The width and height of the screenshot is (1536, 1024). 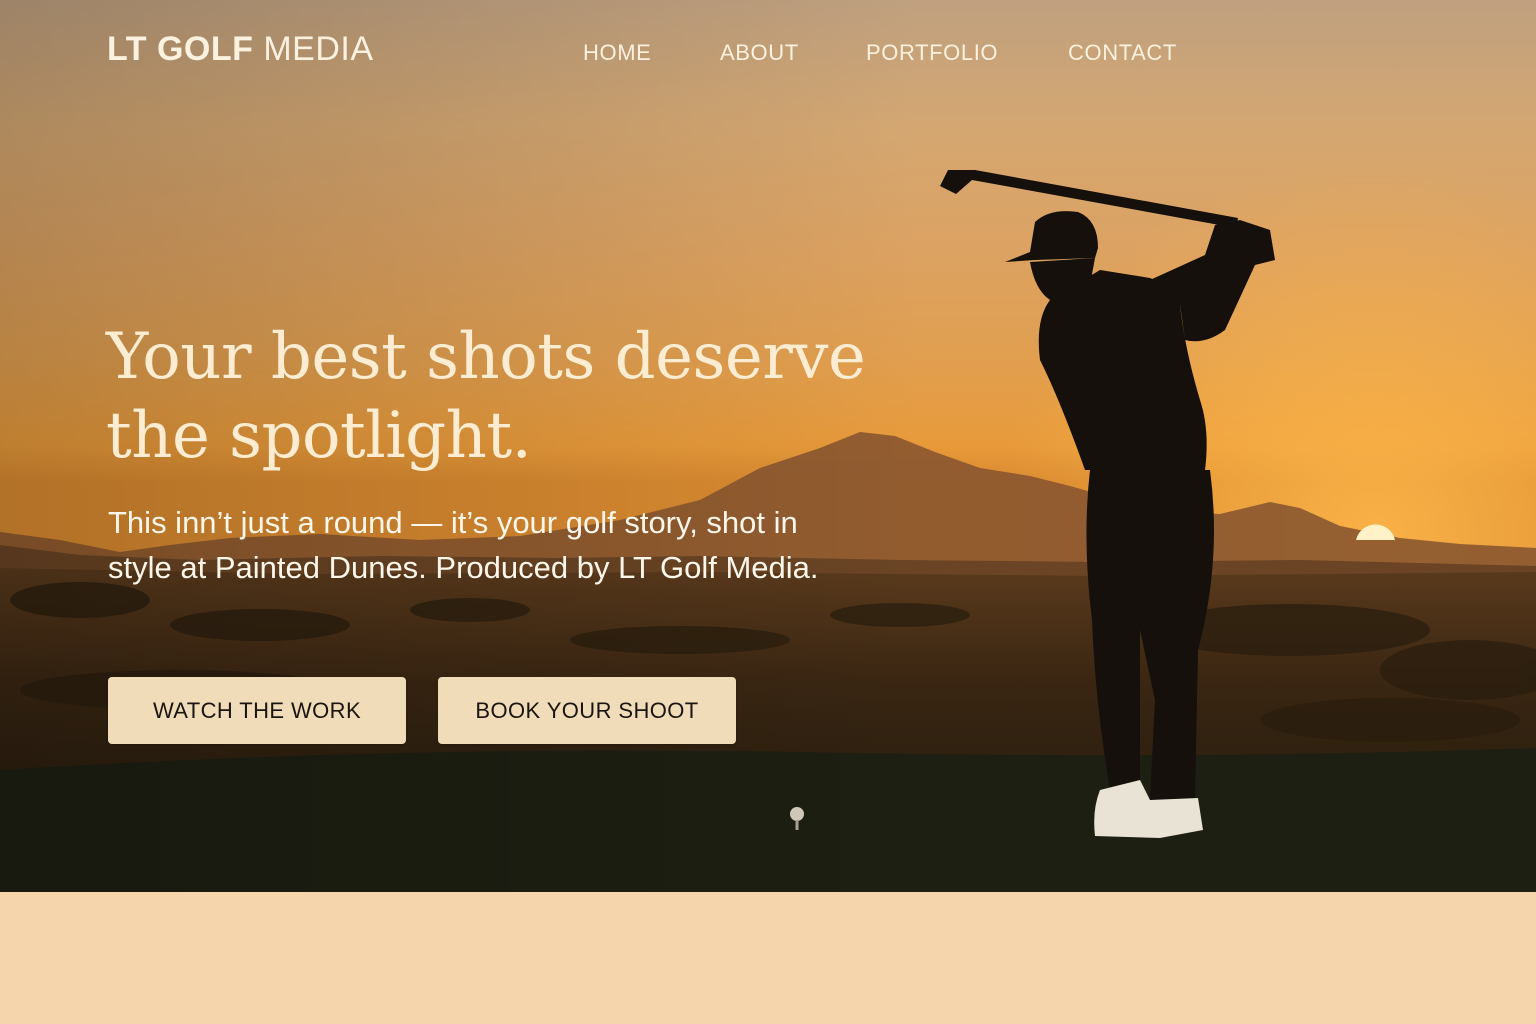 What do you see at coordinates (759, 53) in the screenshot?
I see `nav-link-about: ABOUT` at bounding box center [759, 53].